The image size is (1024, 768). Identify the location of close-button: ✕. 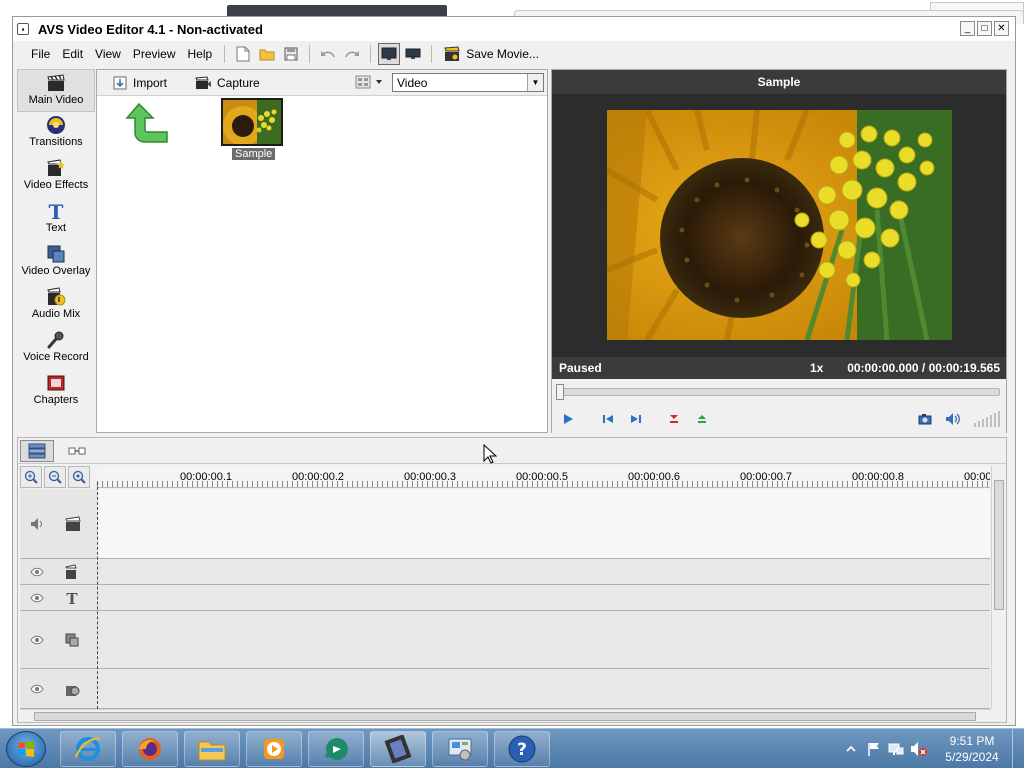
(1001, 28).